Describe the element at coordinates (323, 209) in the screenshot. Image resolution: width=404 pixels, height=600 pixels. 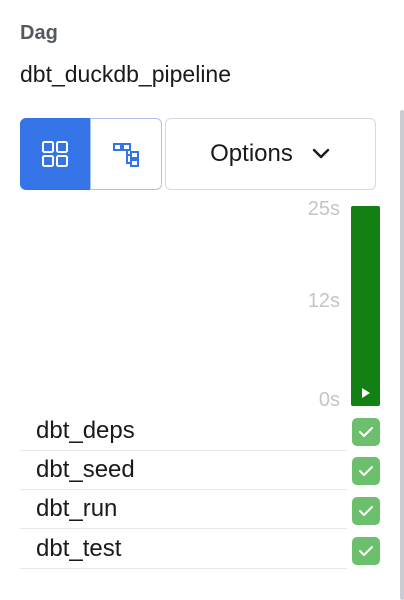
I see `axis-tick-max: 25s` at that location.